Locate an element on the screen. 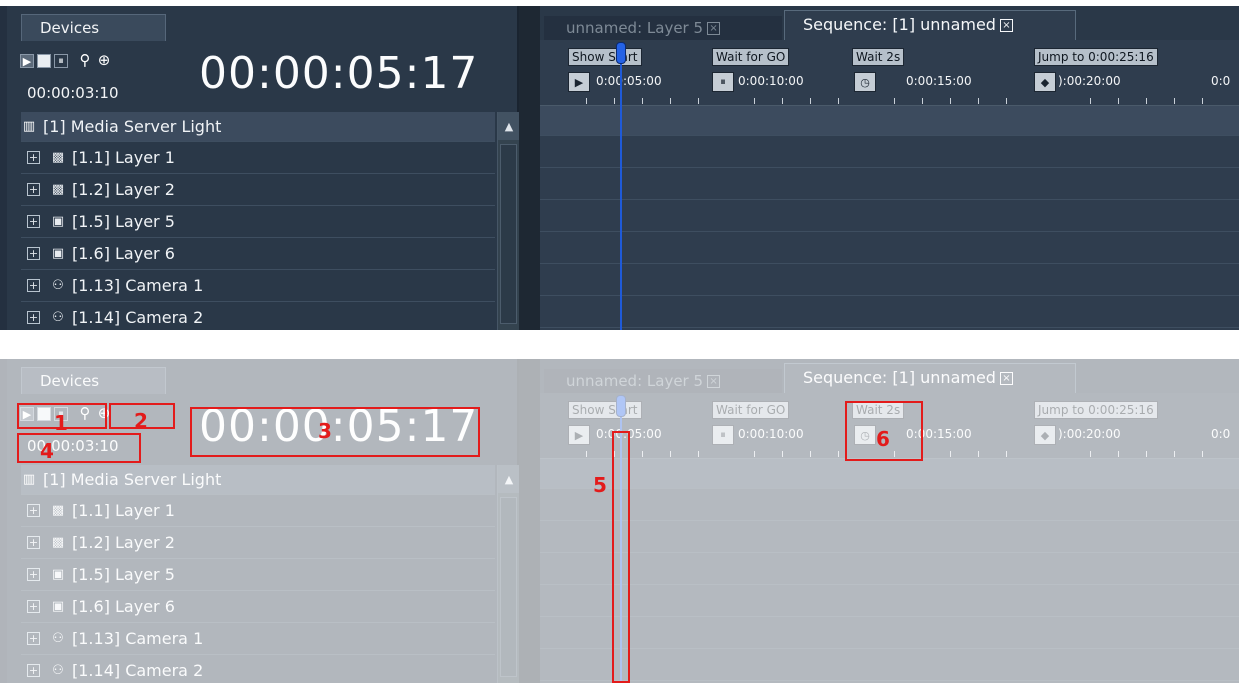 Image resolution: width=1239 pixels, height=684 pixels. tab-bar: unnamed: Layer 5 × Sequence: [1] unnamed × is located at coordinates (889, 376).